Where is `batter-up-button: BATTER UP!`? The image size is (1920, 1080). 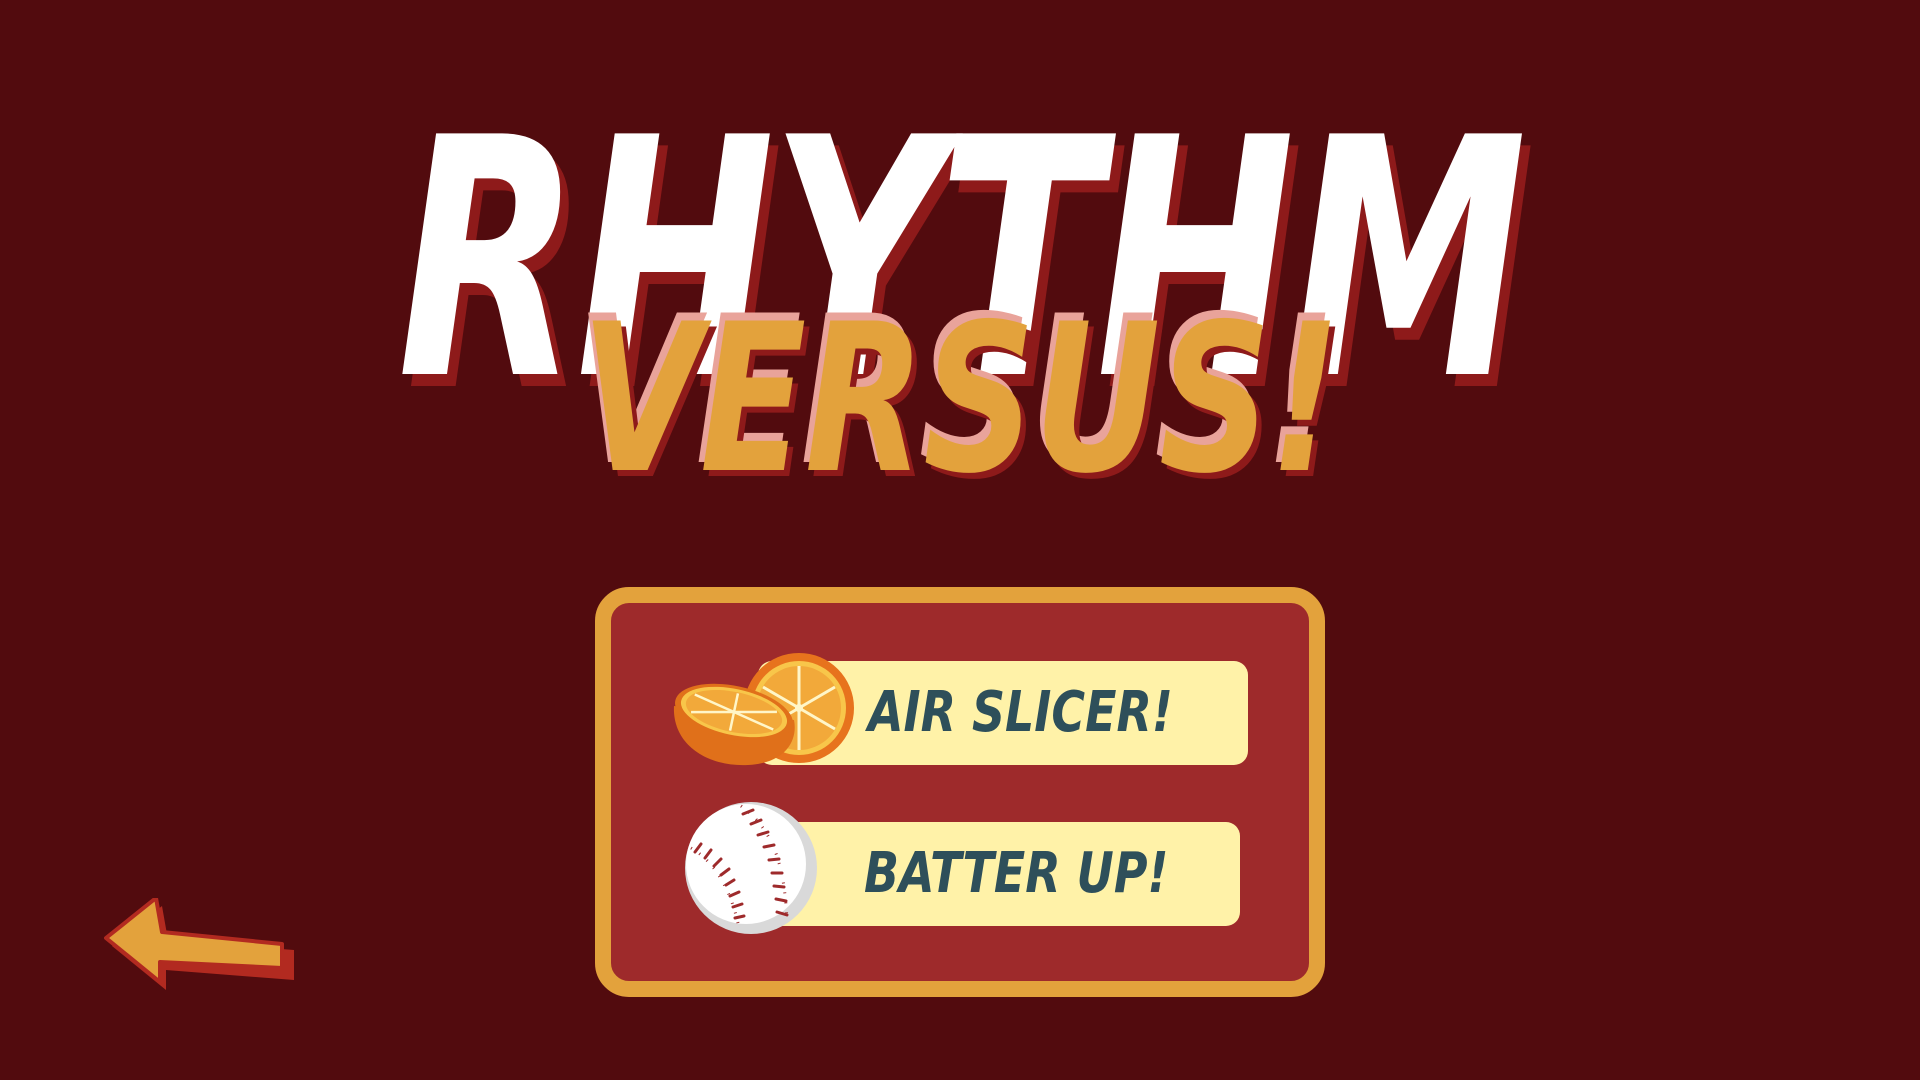
batter-up-button: BATTER UP! is located at coordinates (999, 874).